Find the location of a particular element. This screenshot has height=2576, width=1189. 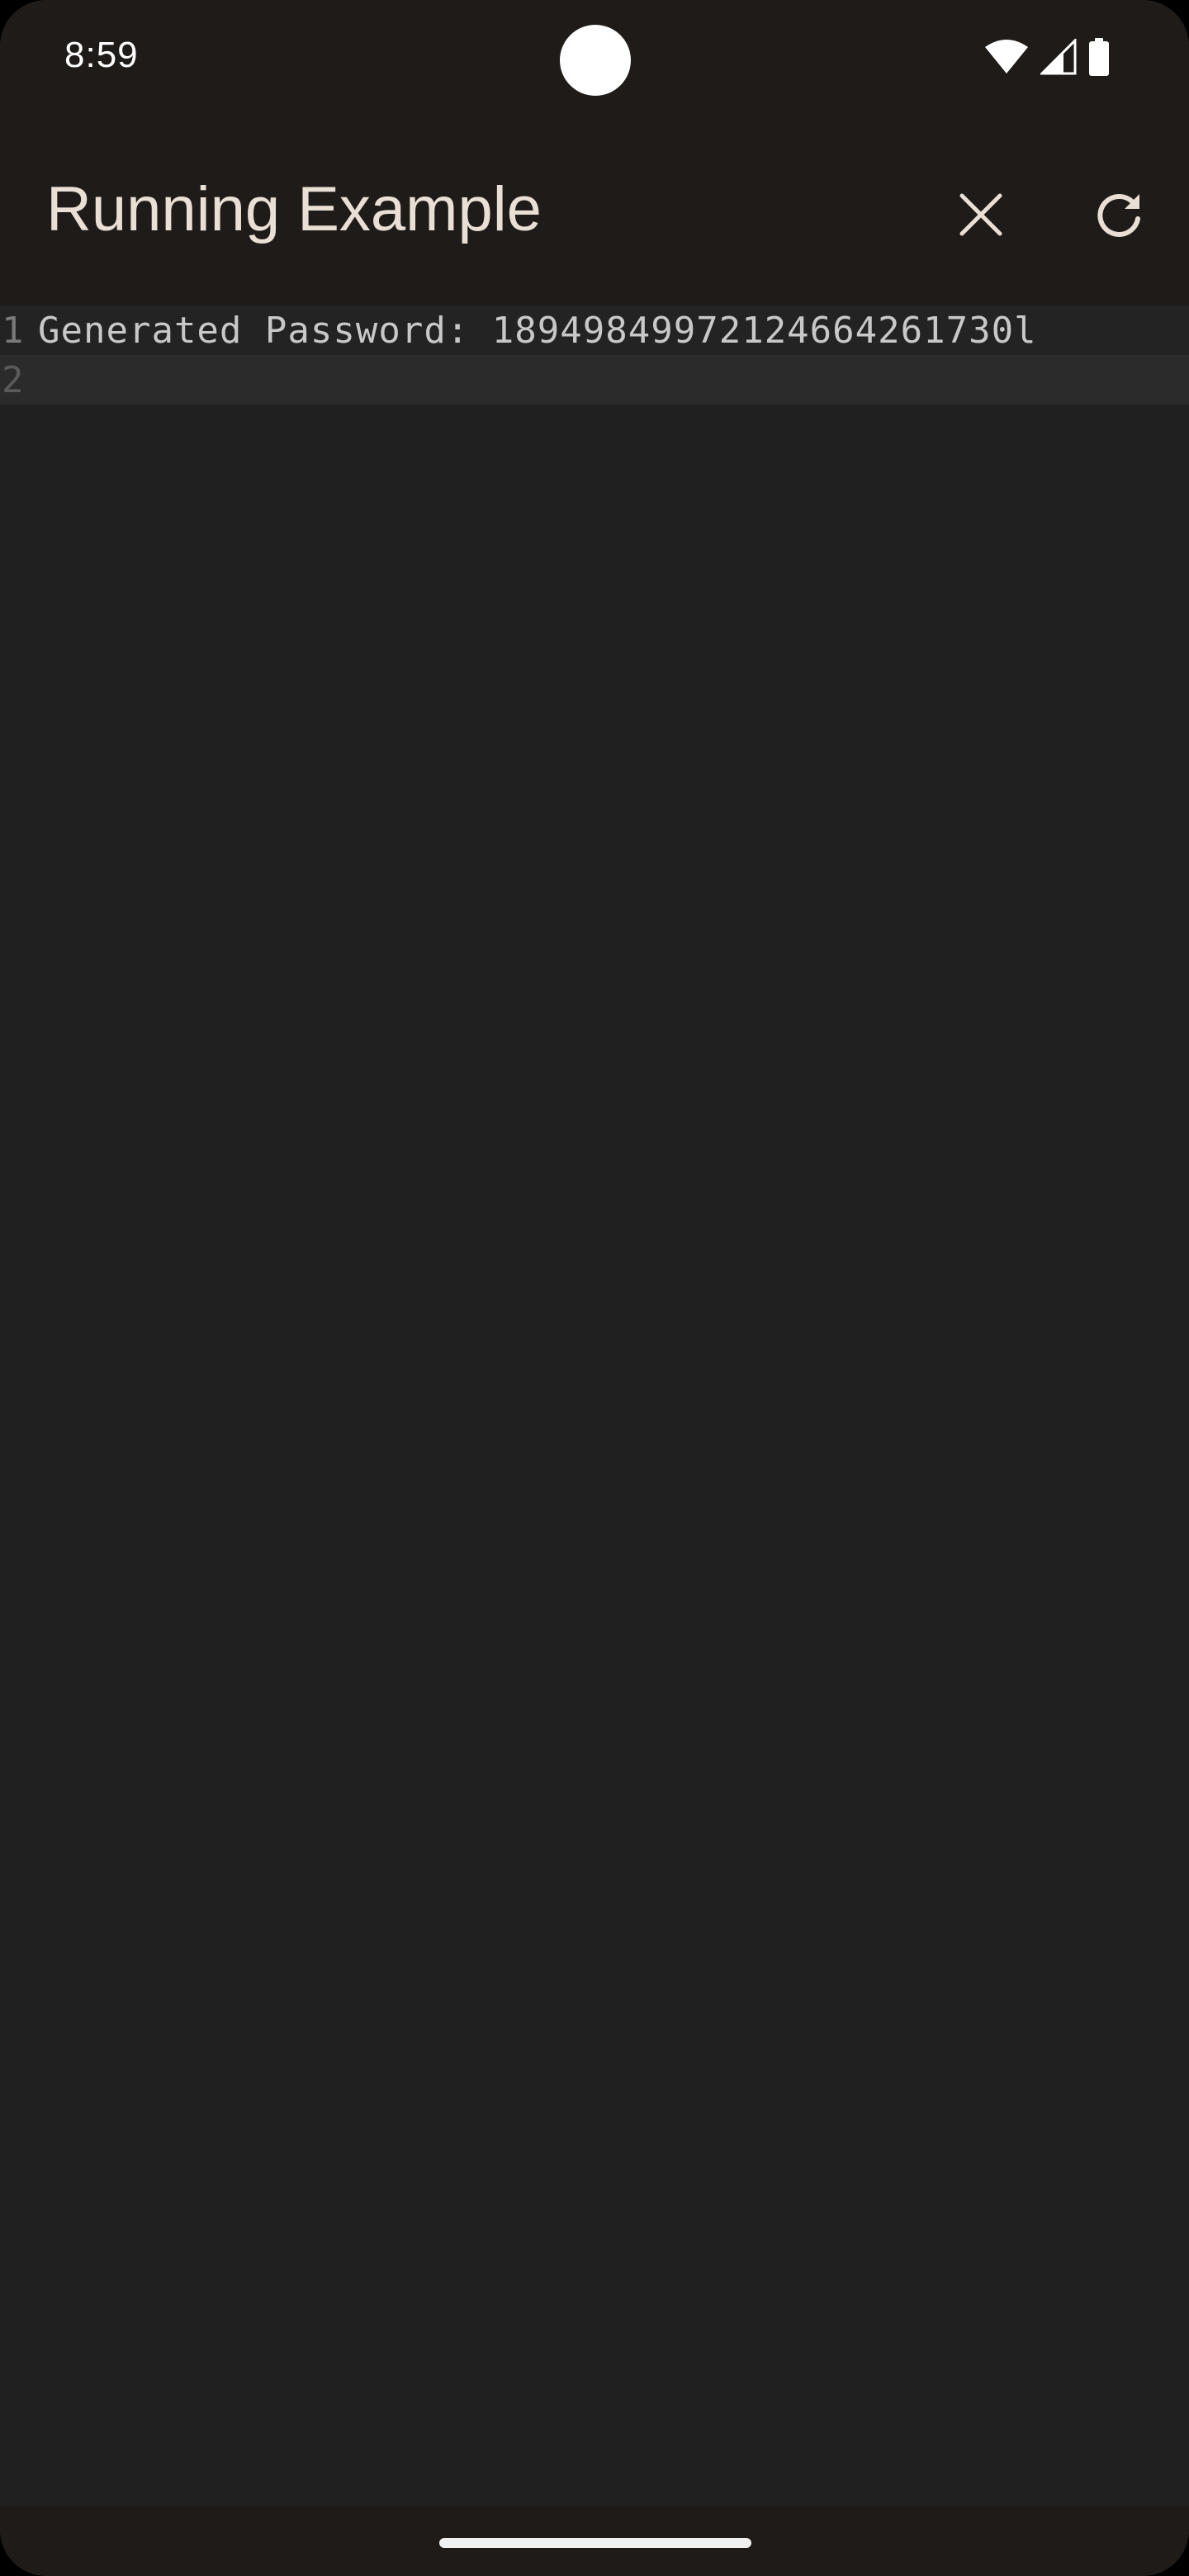

status-bar: 8:59 is located at coordinates (594, 62).